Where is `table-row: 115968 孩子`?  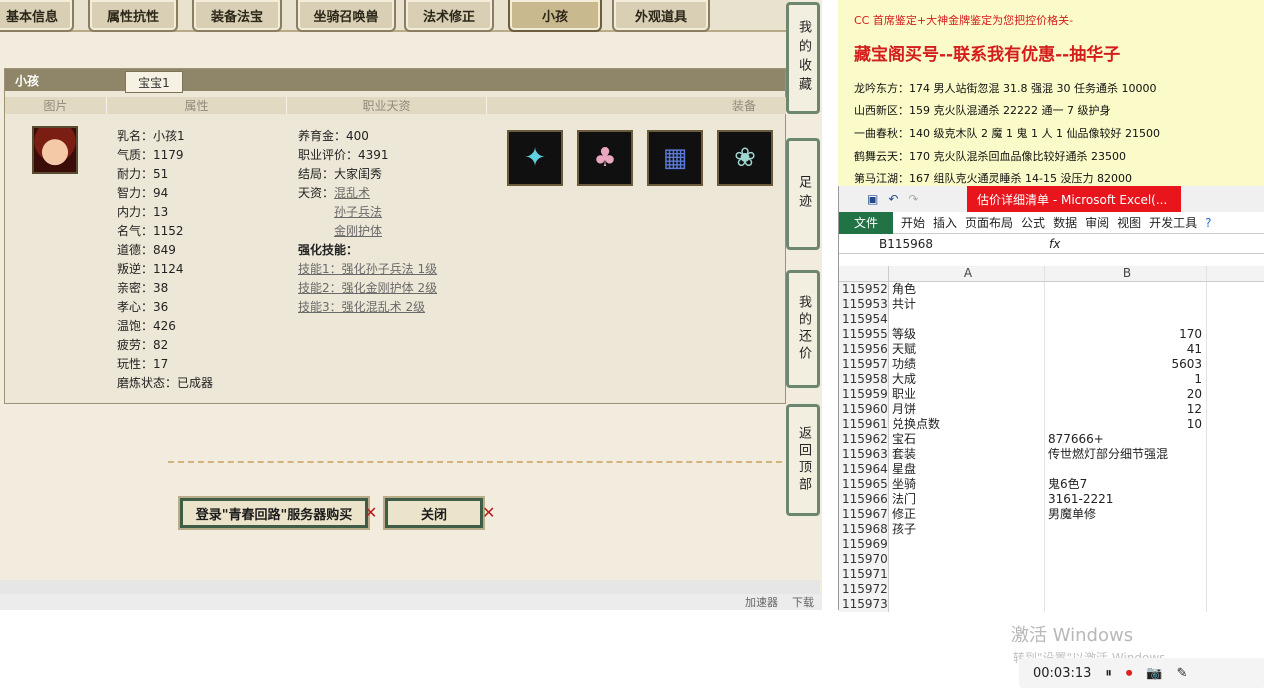
table-row: 115968 孩子 is located at coordinates (1051, 529).